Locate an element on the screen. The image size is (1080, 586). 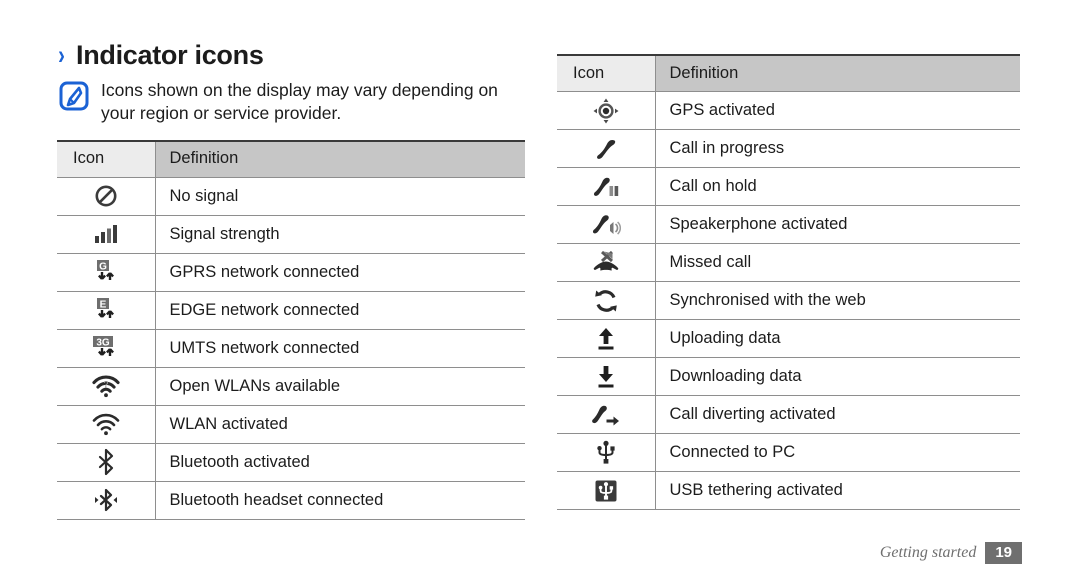
chevron-right-icon: › is located at coordinates (61, 55).